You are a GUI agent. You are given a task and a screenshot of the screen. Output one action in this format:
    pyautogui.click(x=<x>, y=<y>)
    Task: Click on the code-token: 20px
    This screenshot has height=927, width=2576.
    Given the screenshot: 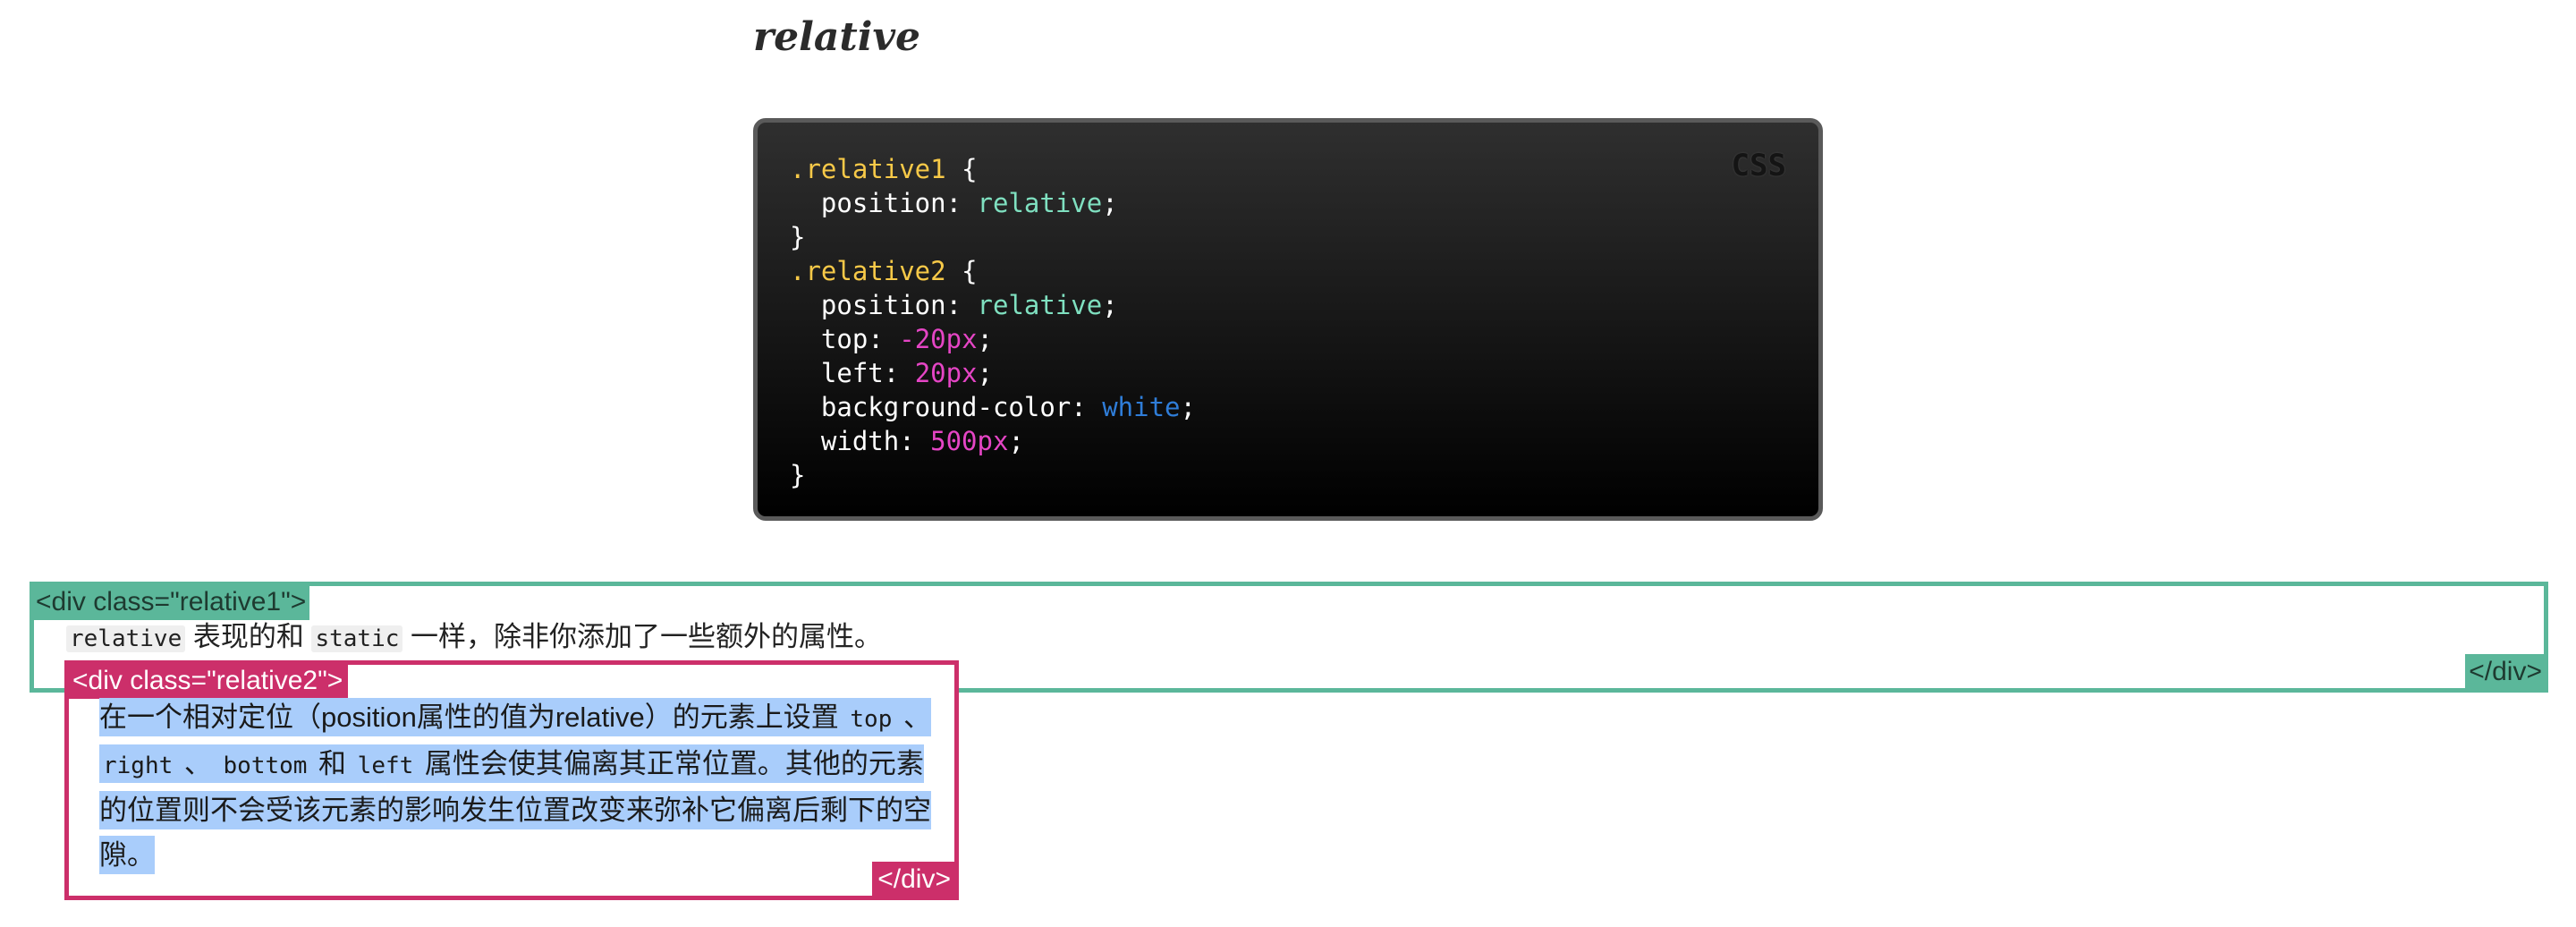 What is the action you would take?
    pyautogui.click(x=946, y=373)
    